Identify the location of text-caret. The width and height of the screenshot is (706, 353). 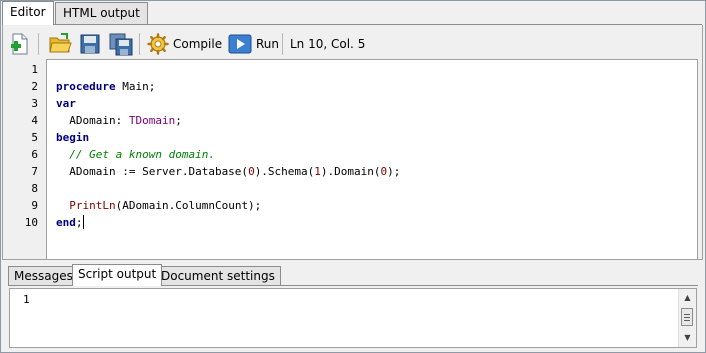
(83, 222).